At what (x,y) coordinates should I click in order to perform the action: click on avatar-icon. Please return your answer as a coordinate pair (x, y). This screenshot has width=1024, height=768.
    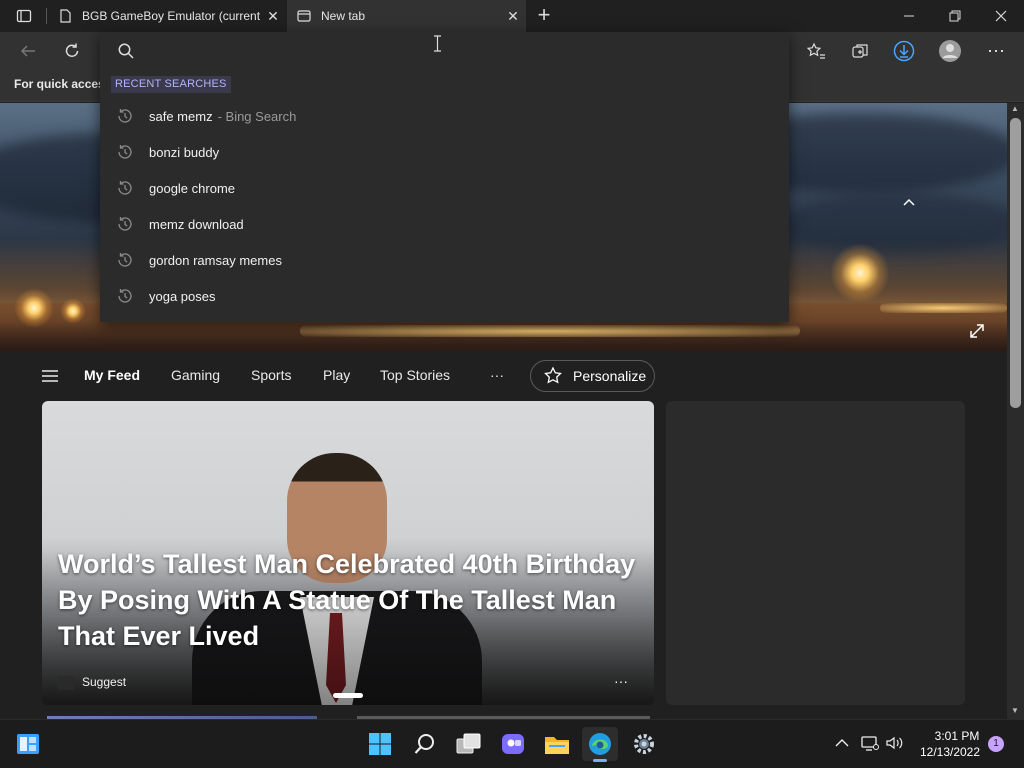
    Looking at the image, I should click on (950, 51).